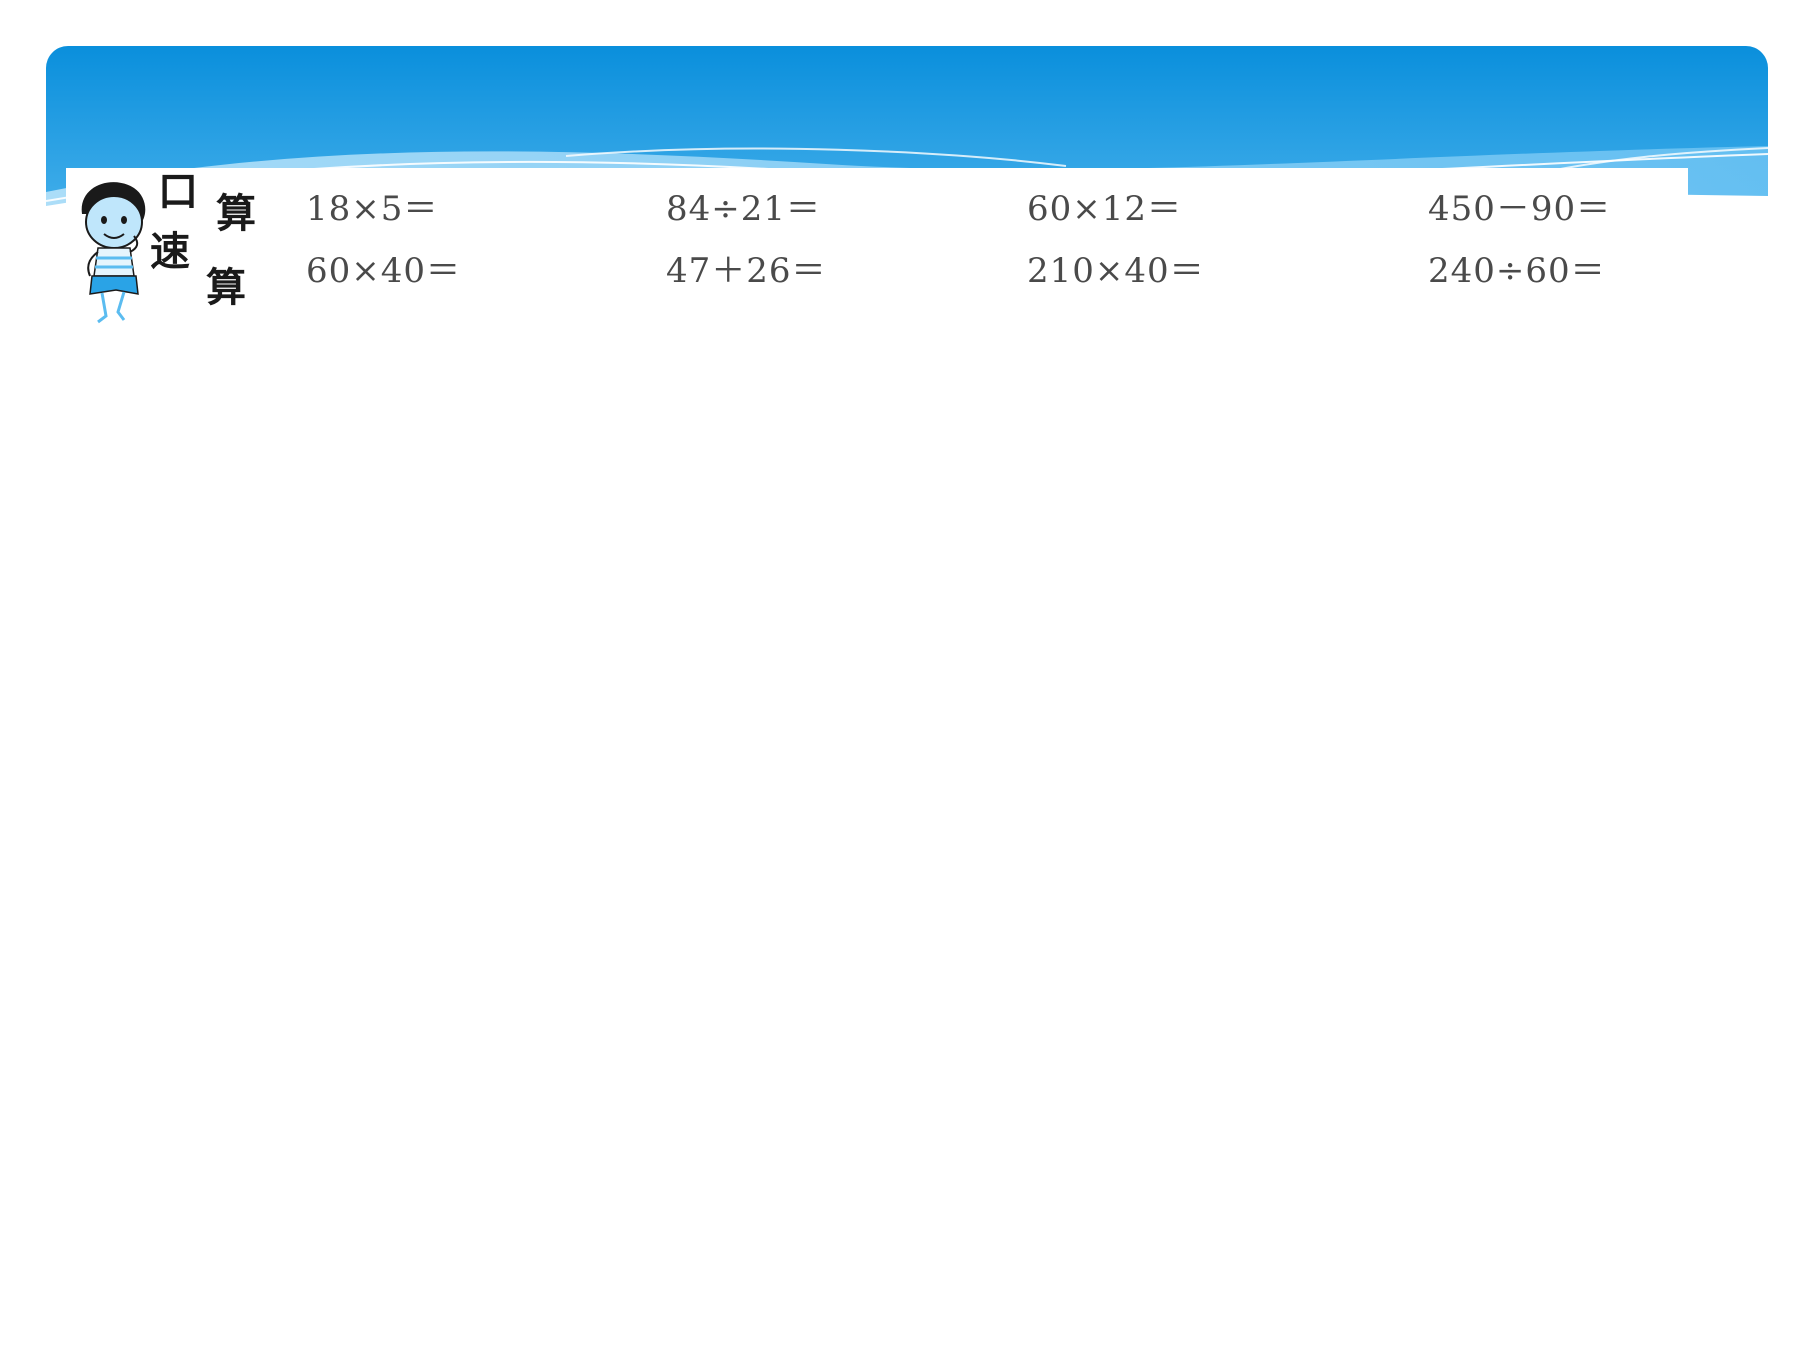 Image resolution: width=1800 pixels, height=1350 pixels. What do you see at coordinates (113, 253) in the screenshot?
I see `cartoon-boy-icon` at bounding box center [113, 253].